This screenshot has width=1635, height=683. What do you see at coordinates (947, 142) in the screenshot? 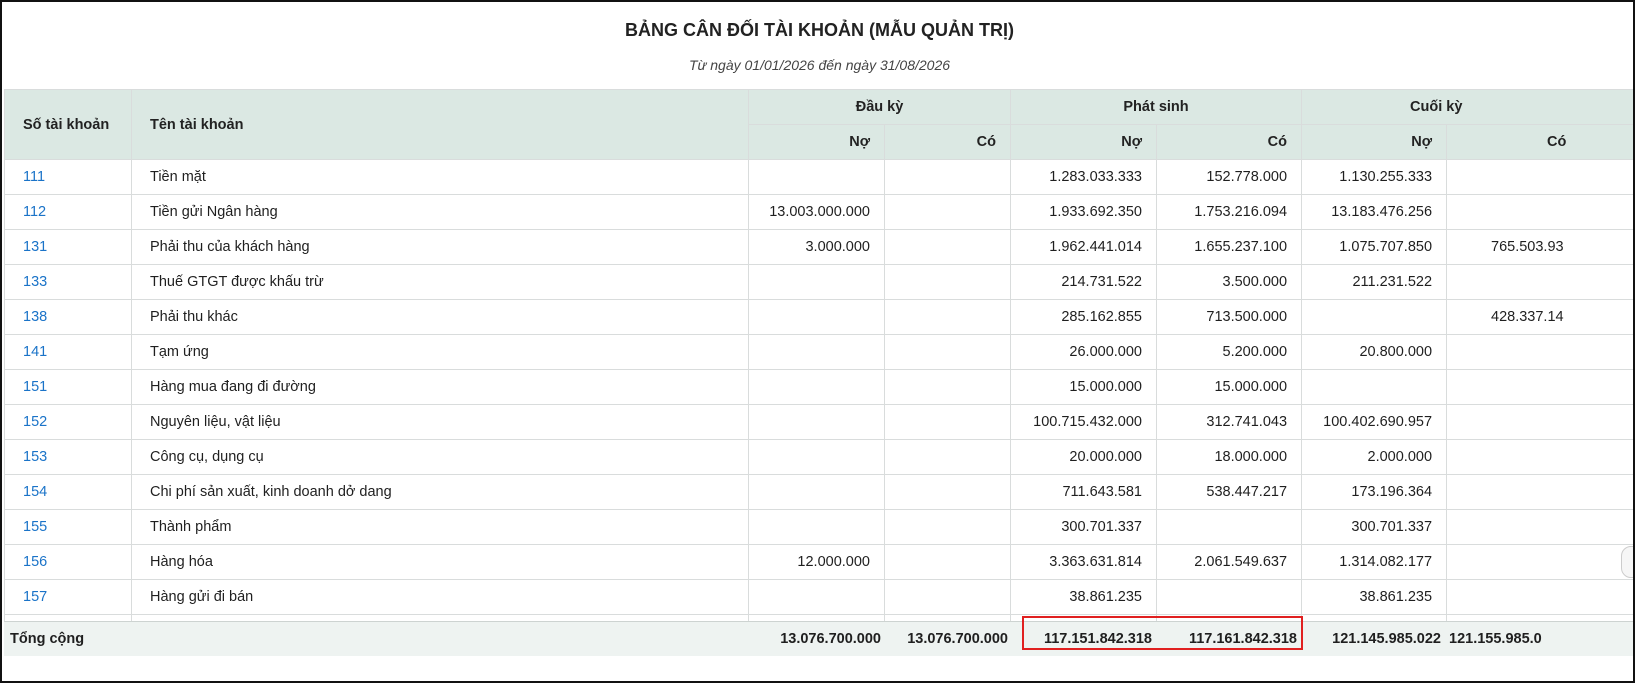
I see `header-opening-credit: Có` at bounding box center [947, 142].